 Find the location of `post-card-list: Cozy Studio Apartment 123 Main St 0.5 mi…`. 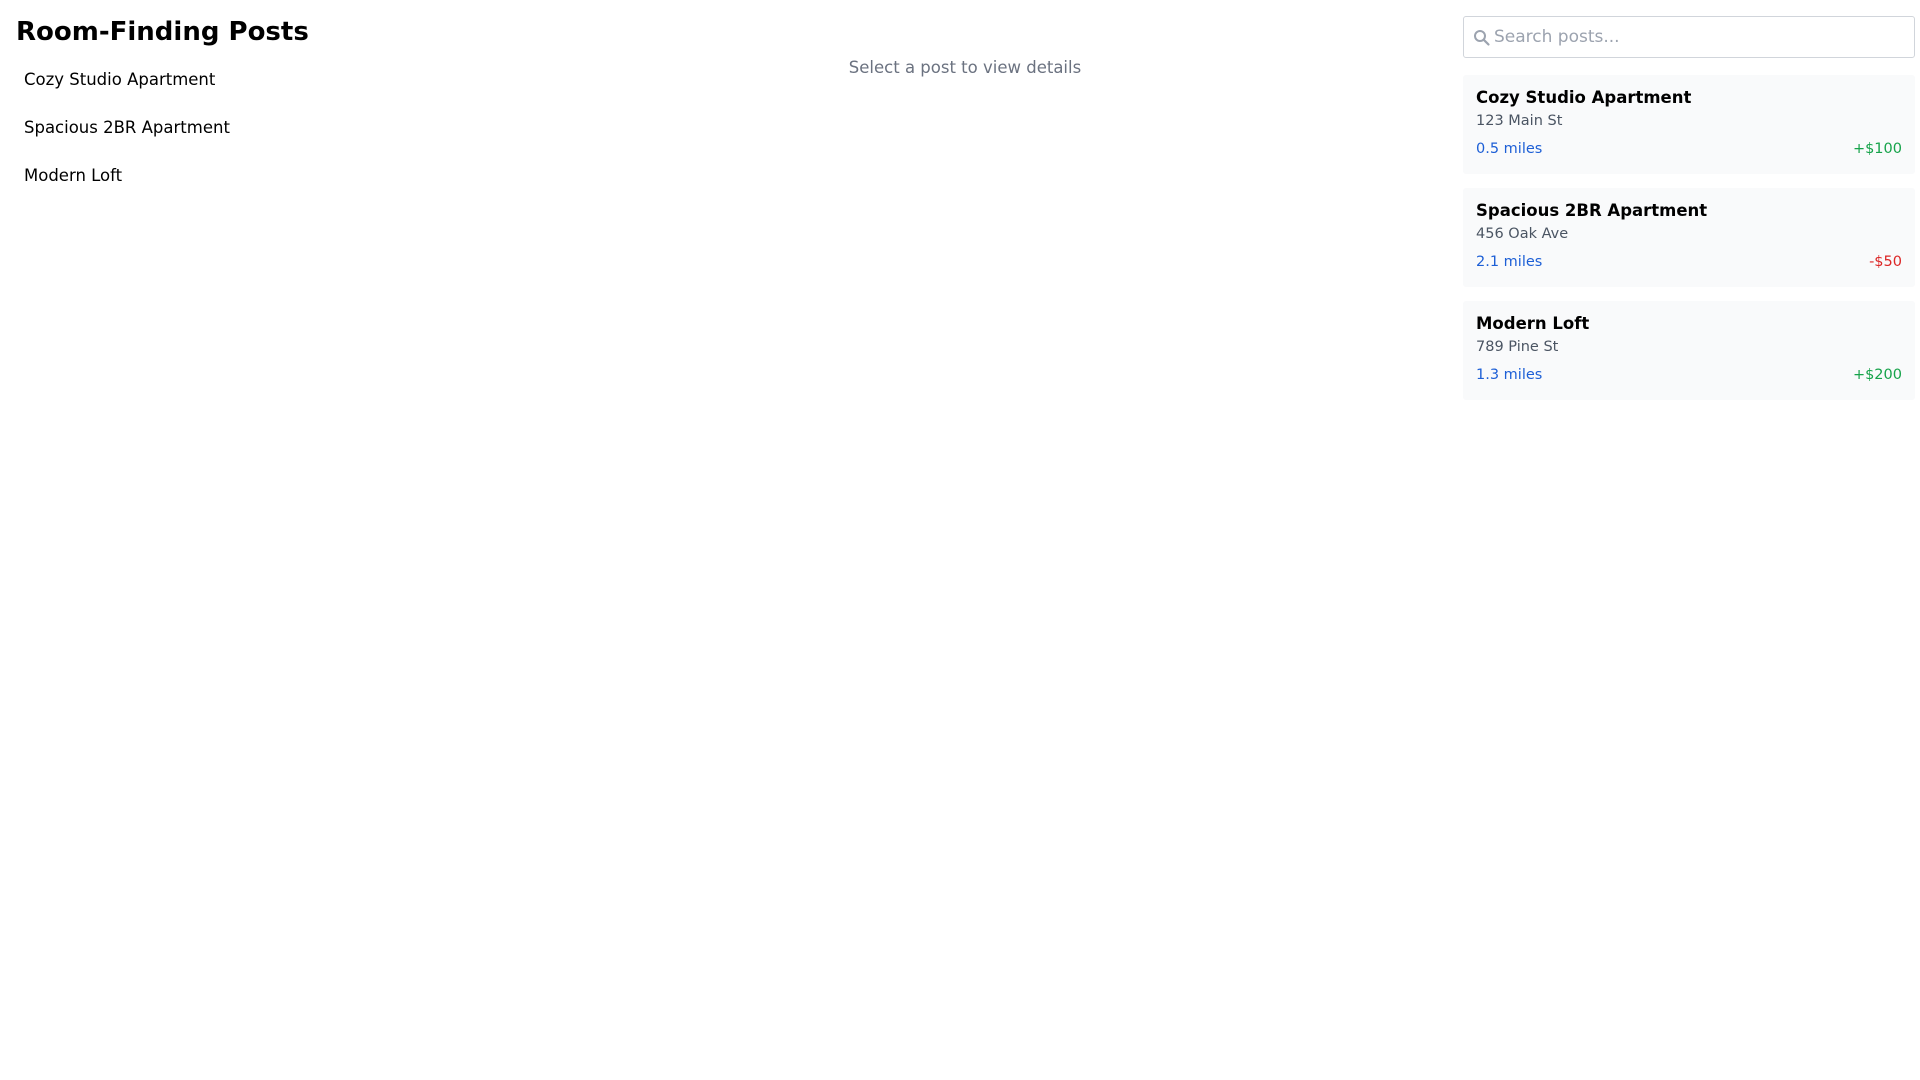

post-card-list: Cozy Studio Apartment 123 Main St 0.5 mi… is located at coordinates (1689, 237).